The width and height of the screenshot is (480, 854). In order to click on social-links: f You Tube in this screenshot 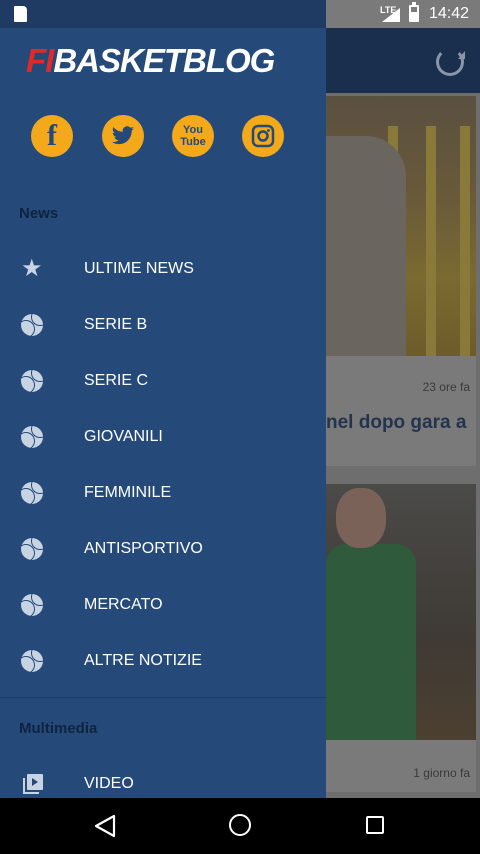, I will do `click(161, 136)`.